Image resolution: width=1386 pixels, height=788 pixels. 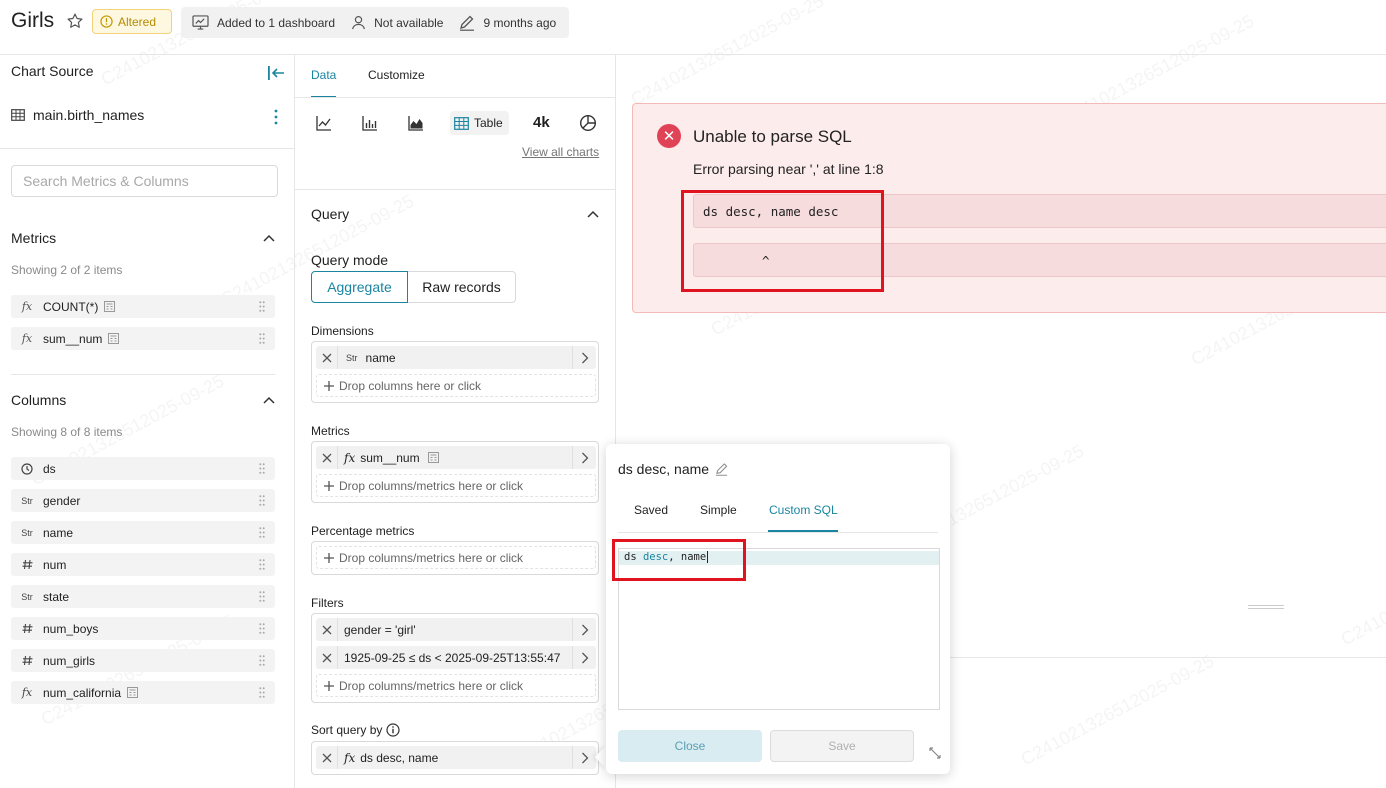 I want to click on metric-item: fx sum__num, so click(x=143, y=338).